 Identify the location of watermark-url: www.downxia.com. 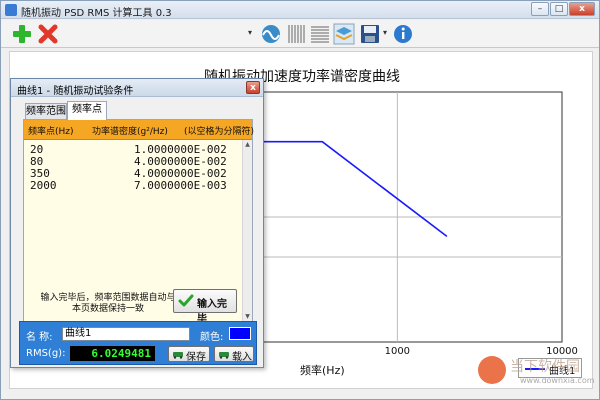
(557, 380).